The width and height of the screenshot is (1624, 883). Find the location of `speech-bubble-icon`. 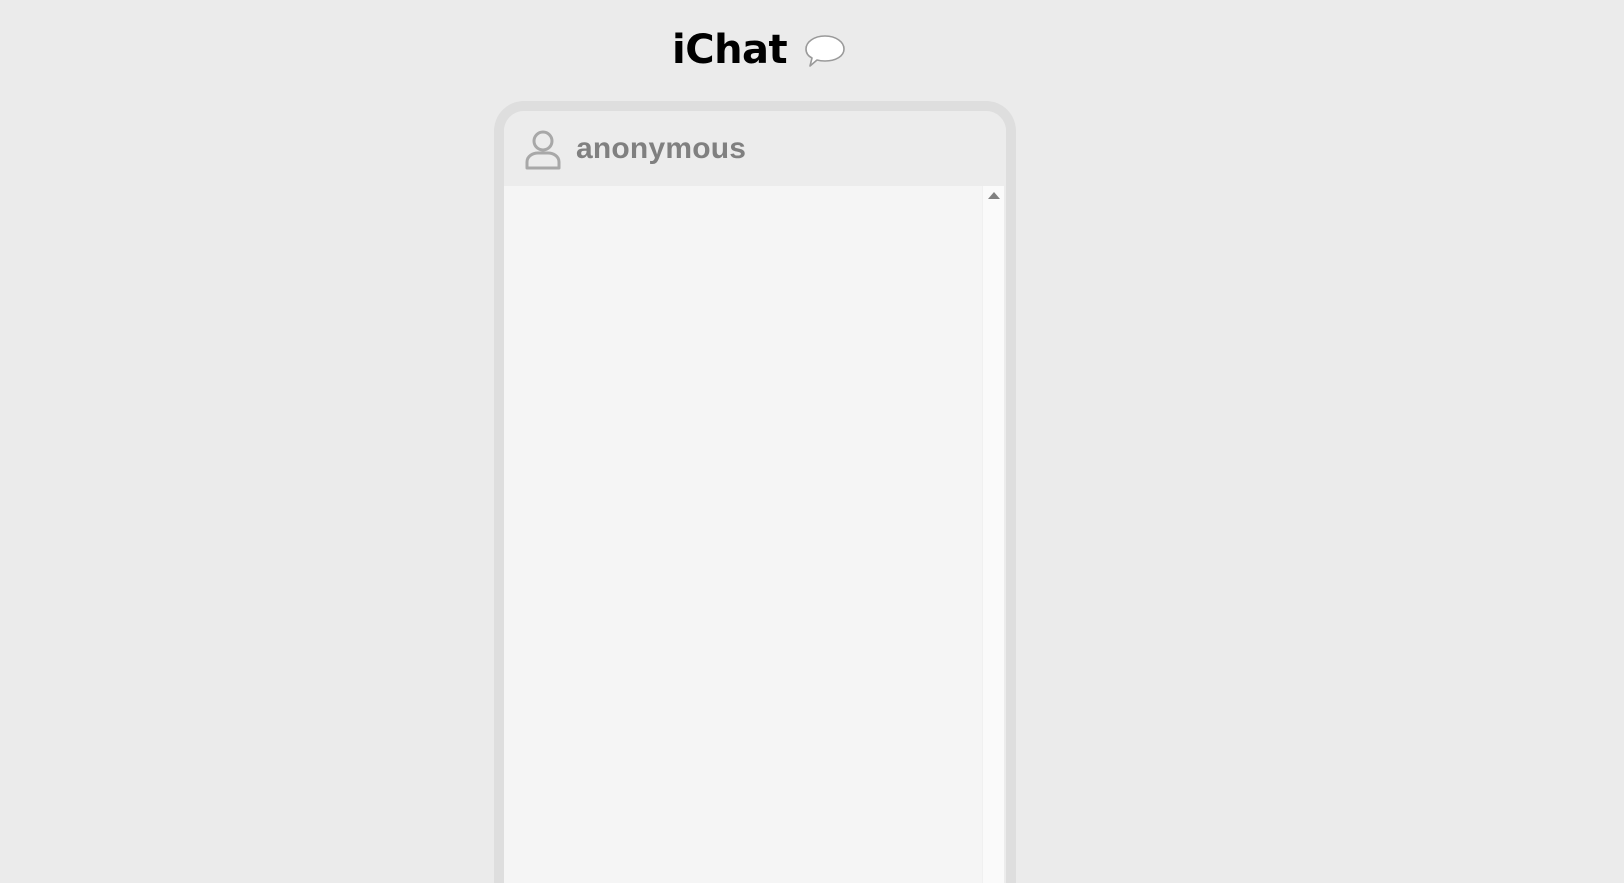

speech-bubble-icon is located at coordinates (825, 51).